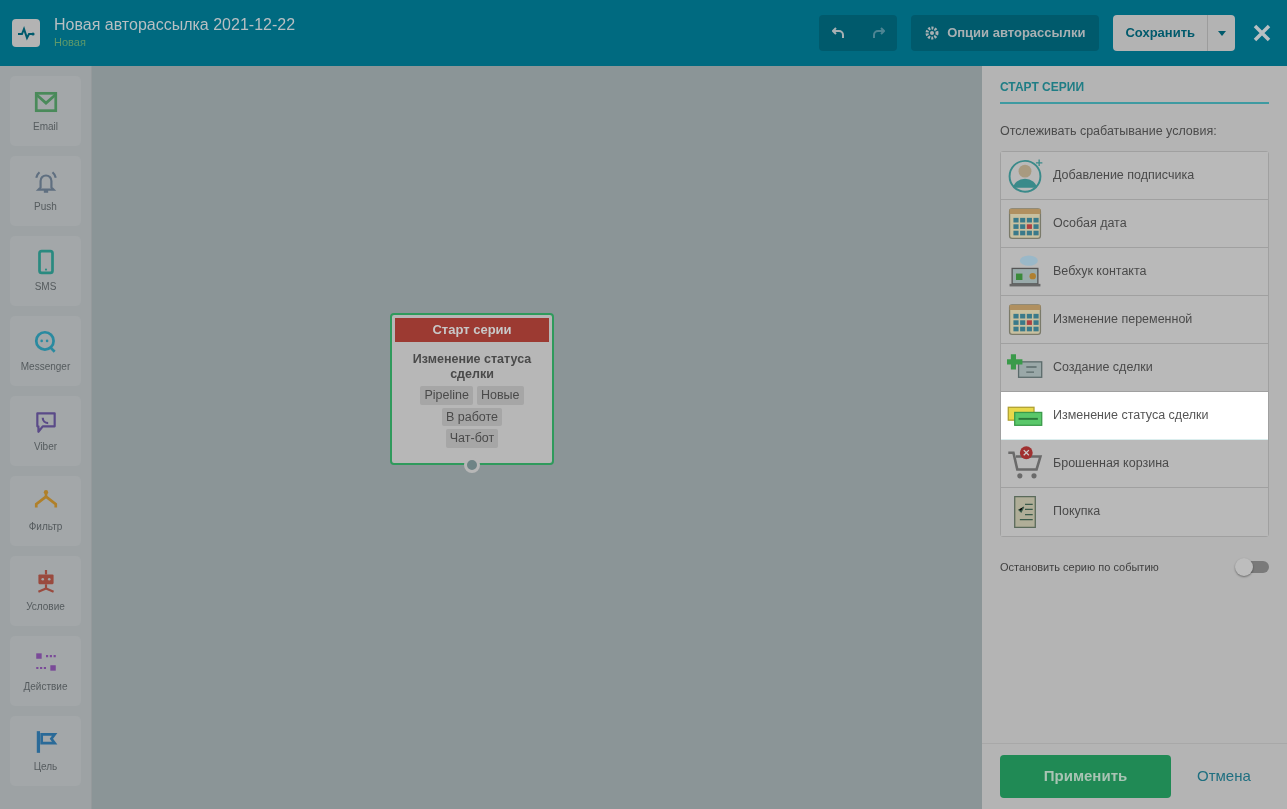  I want to click on tag: В работе, so click(472, 417).